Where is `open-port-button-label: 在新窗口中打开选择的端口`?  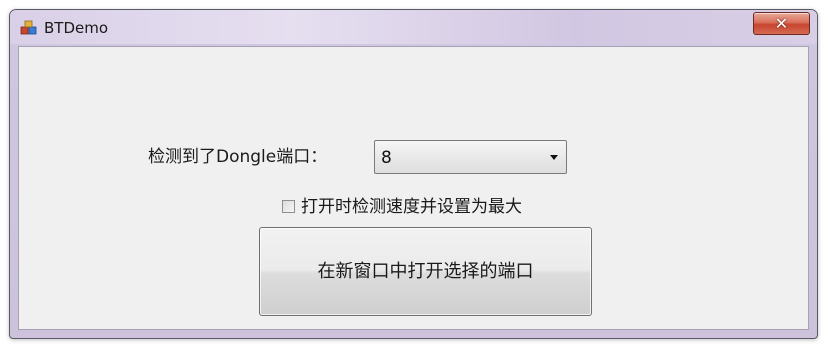
open-port-button-label: 在新窗口中打开选择的端口 is located at coordinates (425, 271).